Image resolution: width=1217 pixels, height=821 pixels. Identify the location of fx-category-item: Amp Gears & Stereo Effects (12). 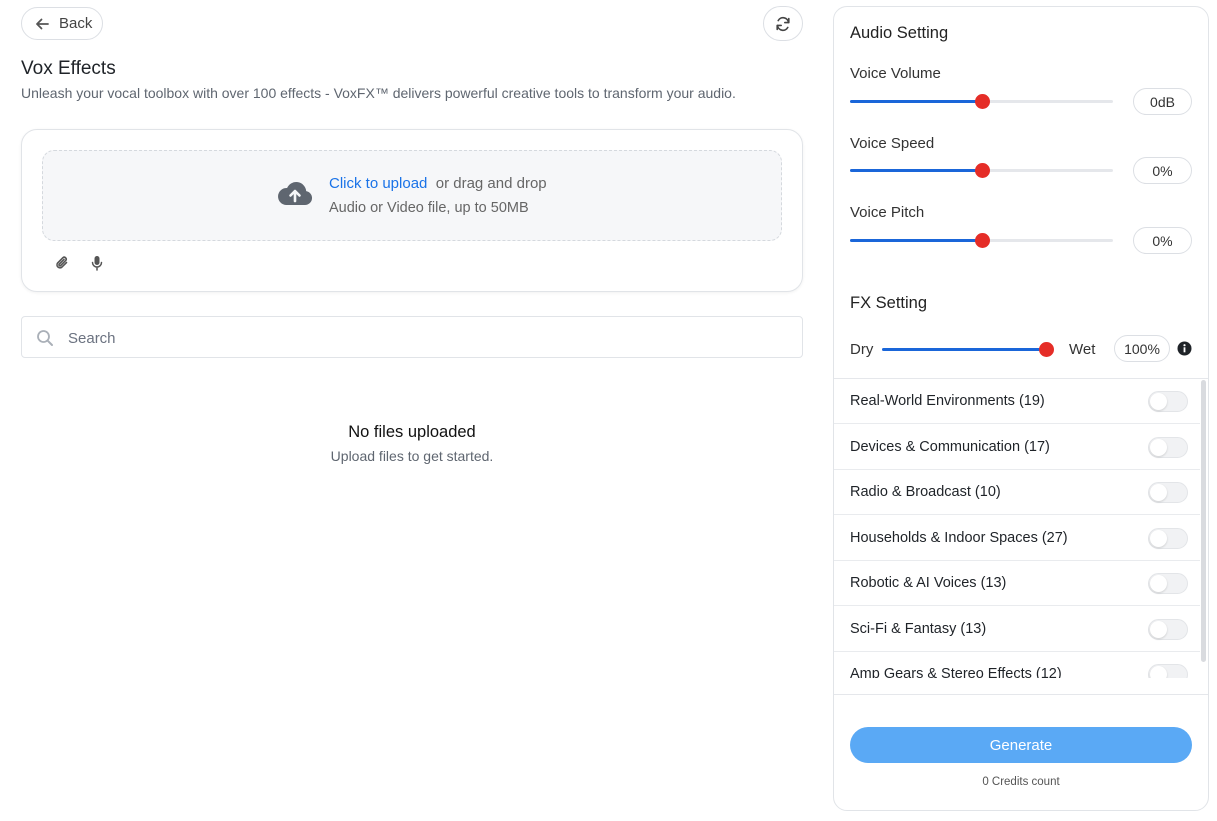
(1017, 665).